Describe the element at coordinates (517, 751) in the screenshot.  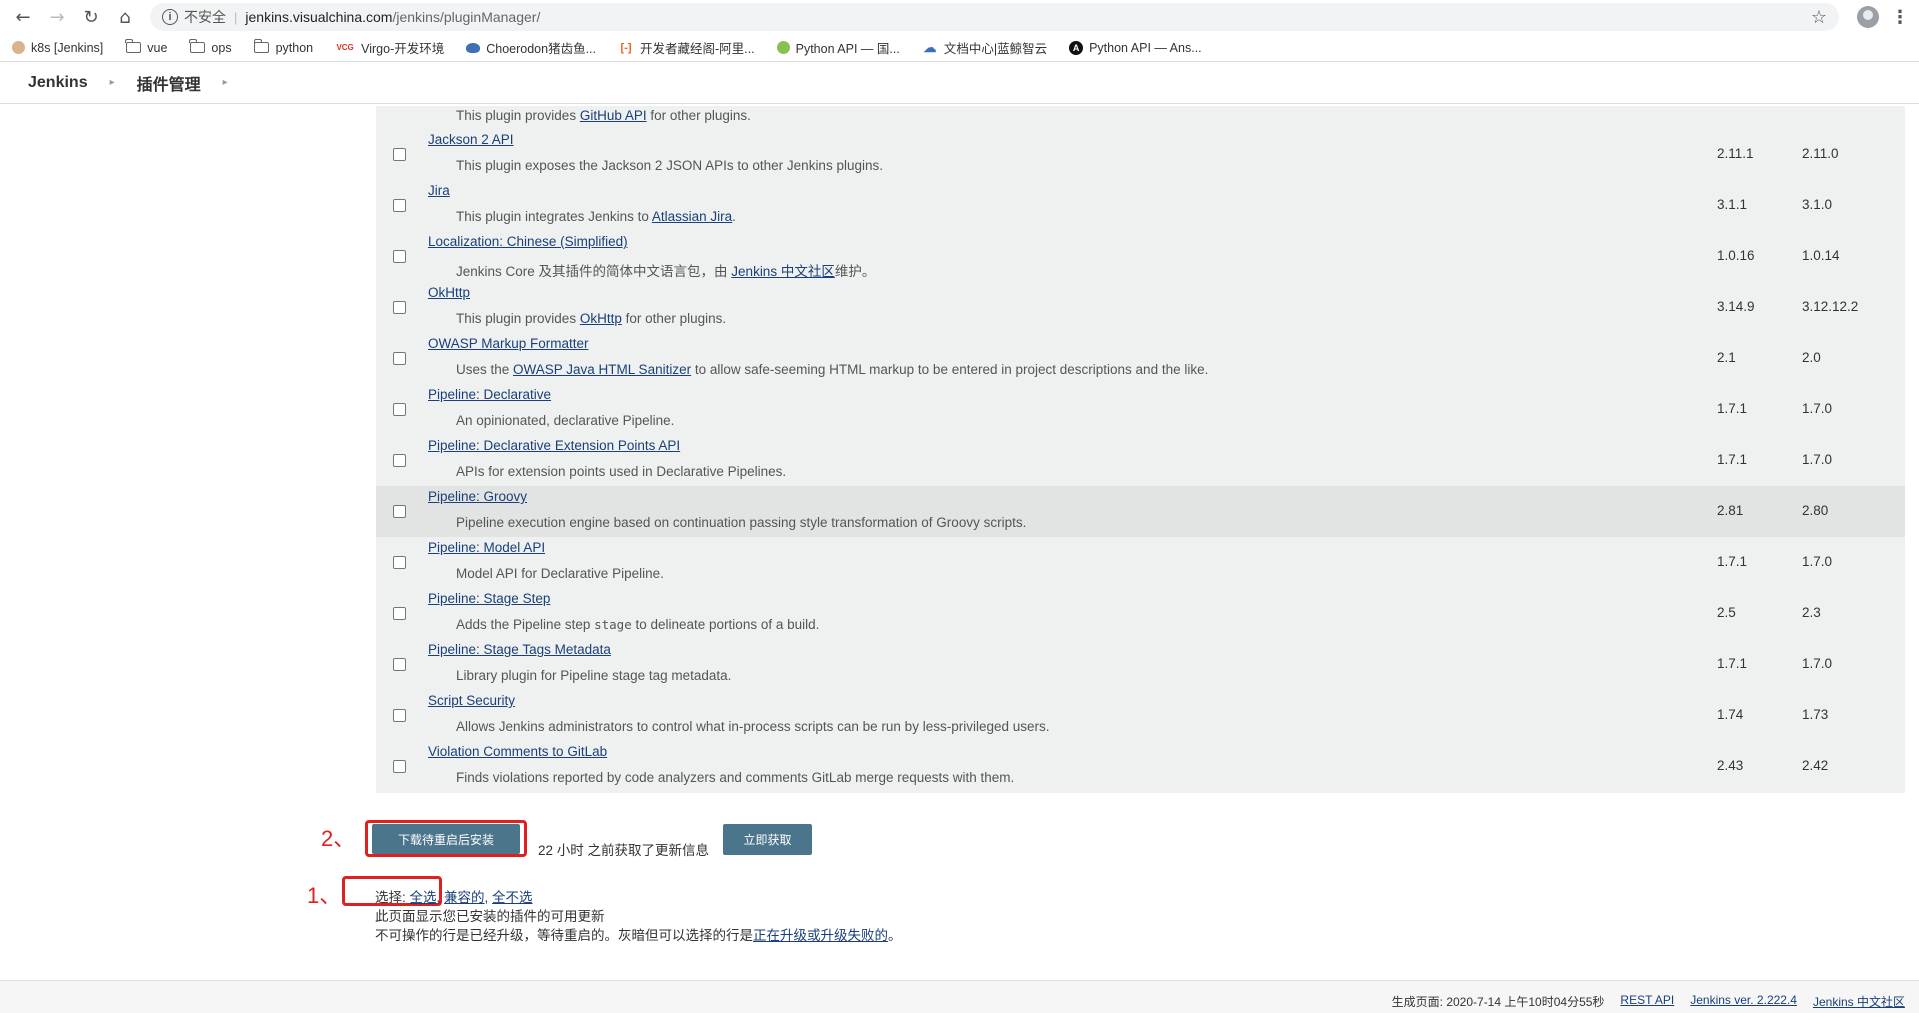
I see `plugin-name-link: Violation Comments to GitLab` at that location.